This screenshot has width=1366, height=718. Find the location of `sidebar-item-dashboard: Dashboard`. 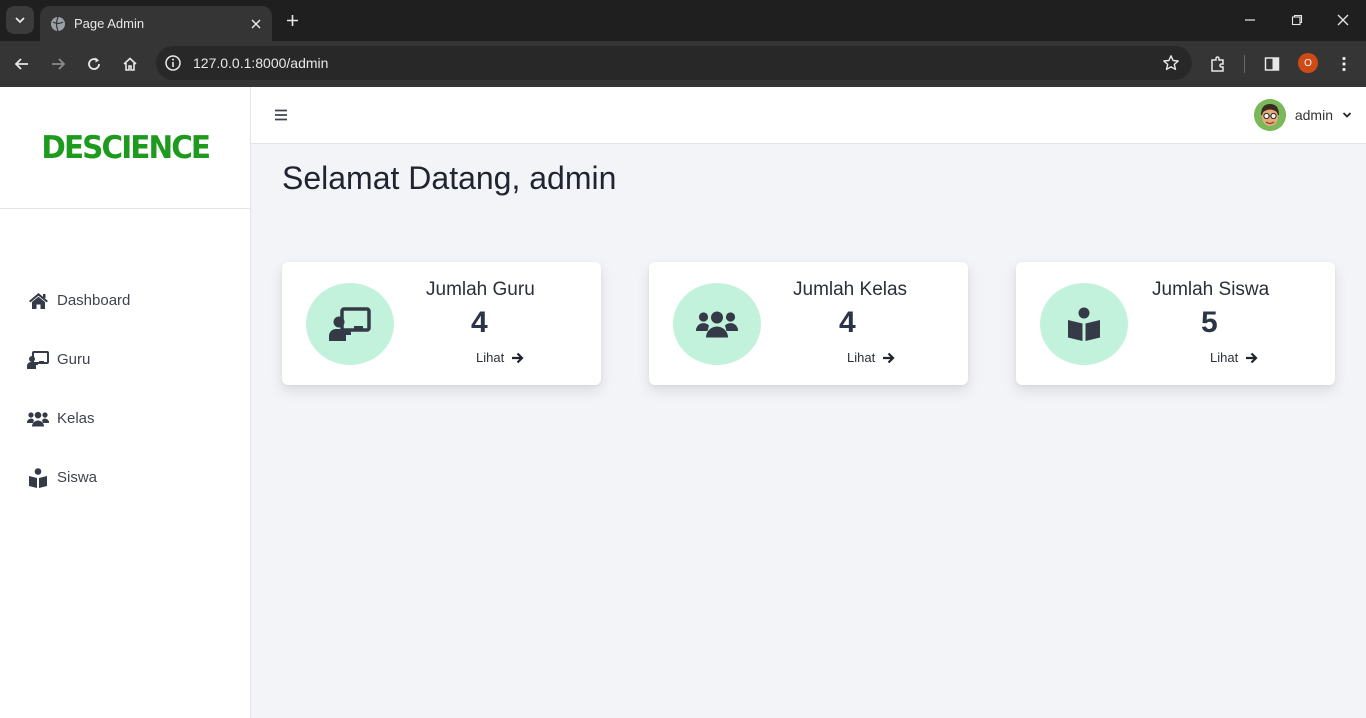

sidebar-item-dashboard: Dashboard is located at coordinates (125, 300).